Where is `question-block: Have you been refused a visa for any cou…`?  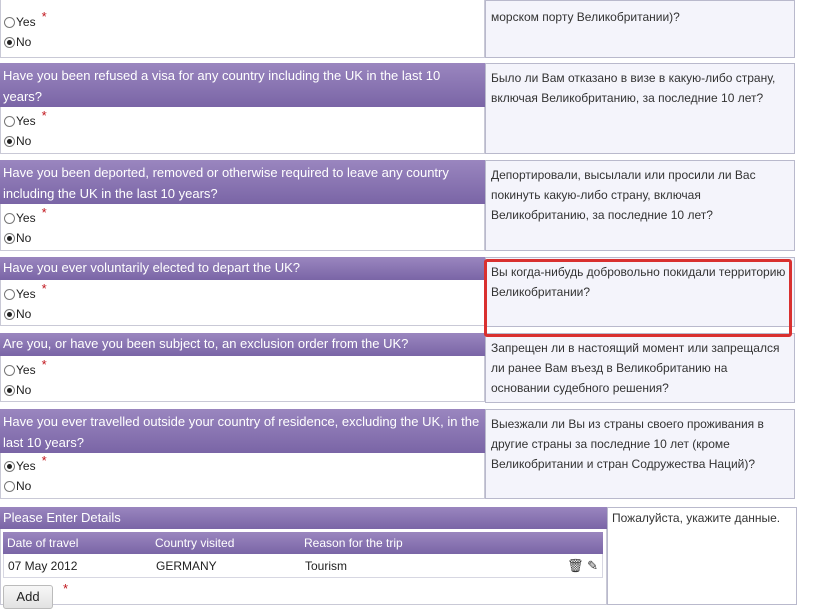 question-block: Have you been refused a visa for any cou… is located at coordinates (242, 108).